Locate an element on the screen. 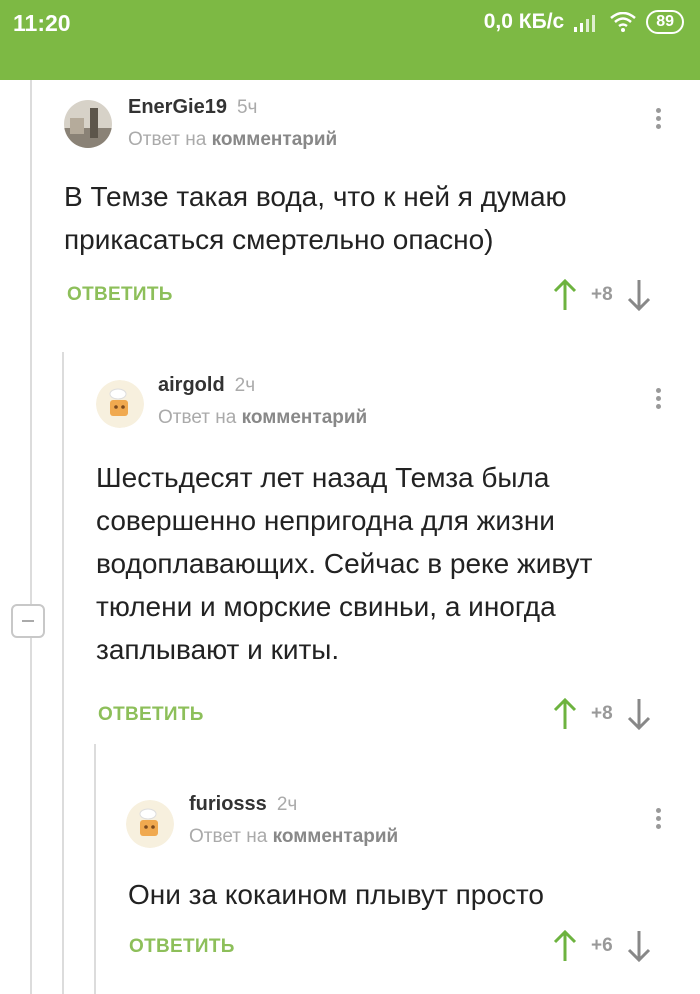 This screenshot has width=700, height=994. status-time: 11:20 is located at coordinates (42, 23).